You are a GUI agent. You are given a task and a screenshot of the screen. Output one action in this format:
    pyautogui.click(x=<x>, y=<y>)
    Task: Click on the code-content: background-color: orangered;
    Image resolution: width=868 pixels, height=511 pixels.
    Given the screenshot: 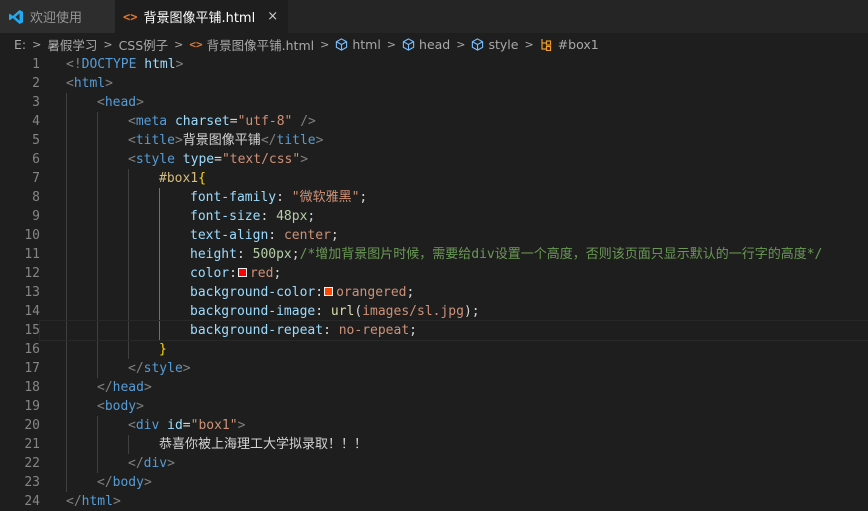 What is the action you would take?
    pyautogui.click(x=454, y=292)
    